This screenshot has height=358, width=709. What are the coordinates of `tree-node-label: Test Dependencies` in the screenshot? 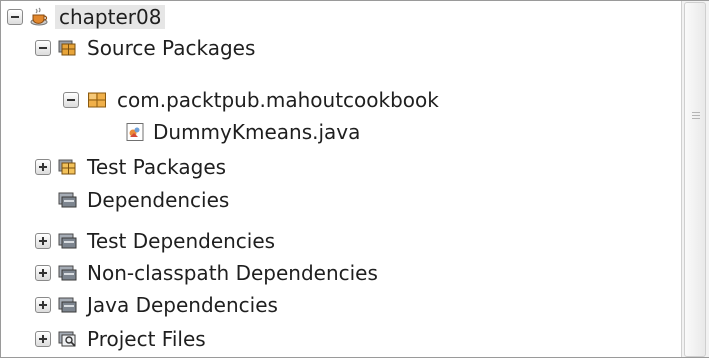 It's located at (181, 241).